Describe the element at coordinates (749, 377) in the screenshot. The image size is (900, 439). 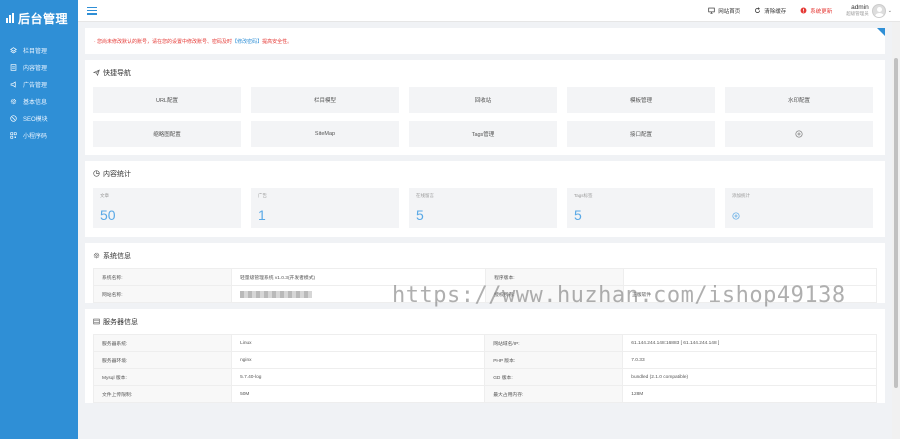
I see `table-value: bundled (2.1.0 compatible)` at that location.